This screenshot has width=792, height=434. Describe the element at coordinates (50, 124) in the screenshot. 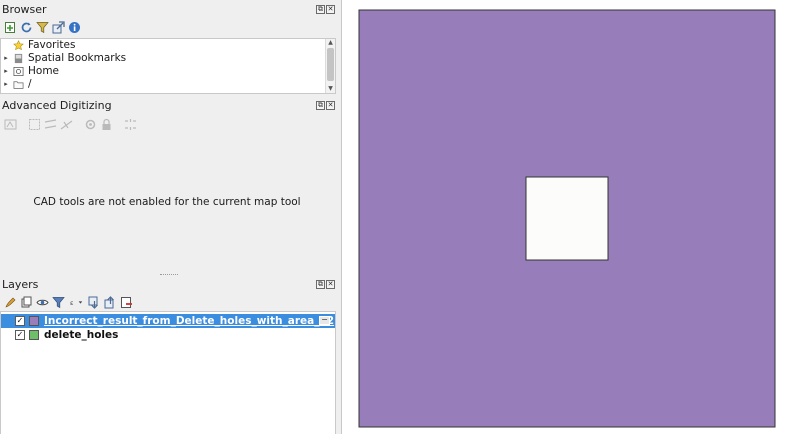

I see `parallel-icon` at that location.